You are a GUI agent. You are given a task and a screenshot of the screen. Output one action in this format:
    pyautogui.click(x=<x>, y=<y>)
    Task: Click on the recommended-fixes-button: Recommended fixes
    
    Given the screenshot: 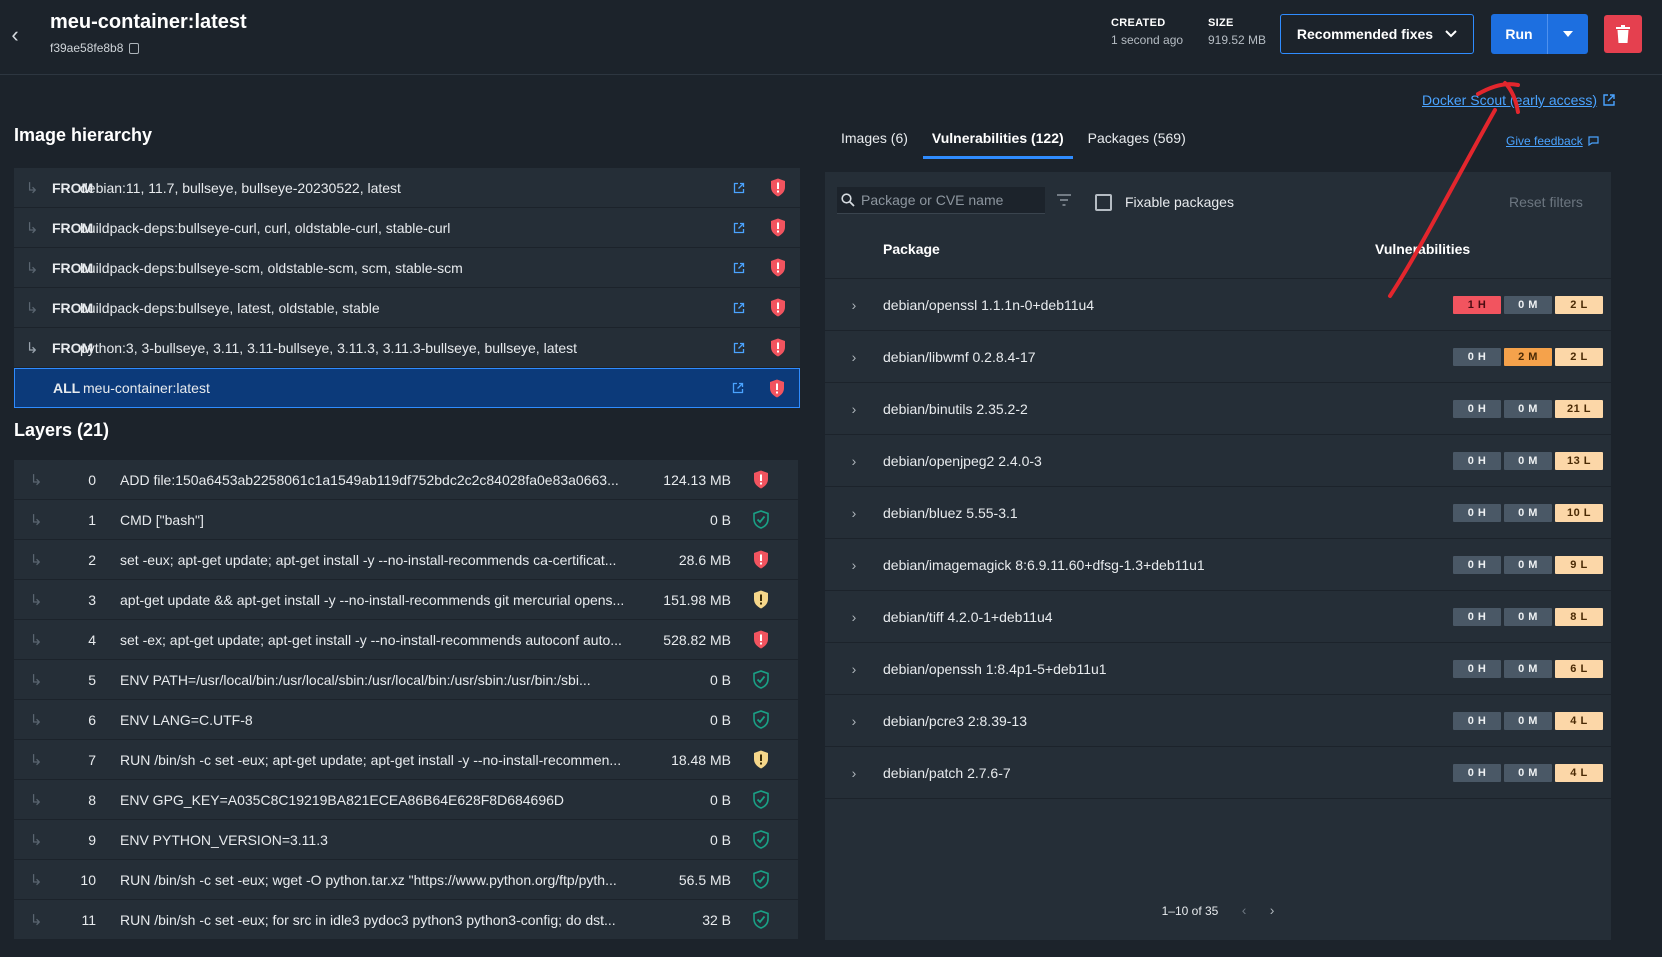 What is the action you would take?
    pyautogui.click(x=1377, y=34)
    